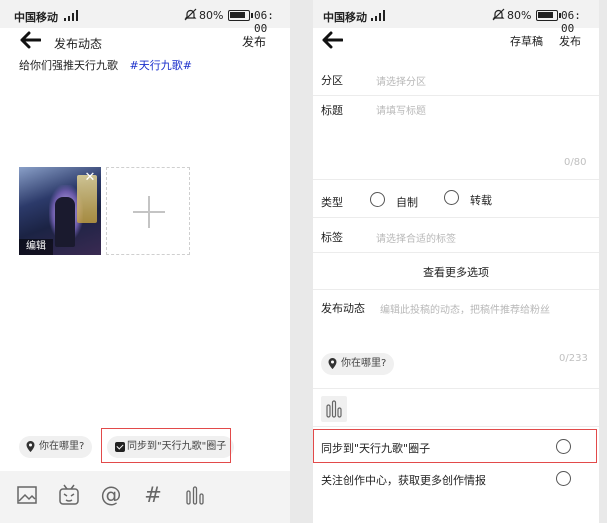 The image size is (607, 523). I want to click on tags-placeholder: 请选择合适的标签, so click(416, 239).